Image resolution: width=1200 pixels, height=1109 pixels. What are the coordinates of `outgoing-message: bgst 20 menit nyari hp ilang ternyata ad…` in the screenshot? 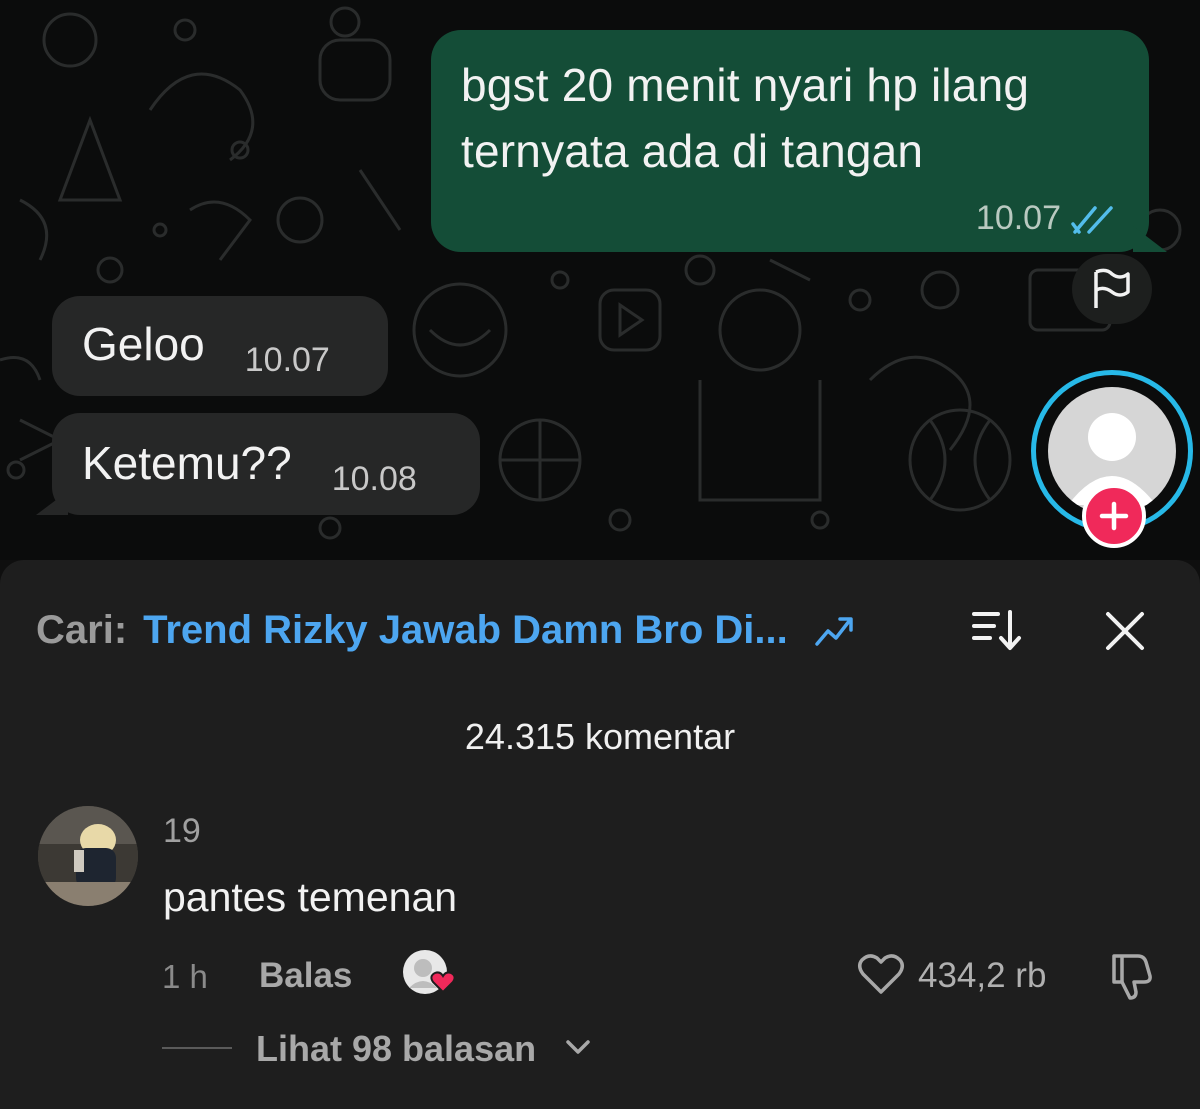 It's located at (799, 141).